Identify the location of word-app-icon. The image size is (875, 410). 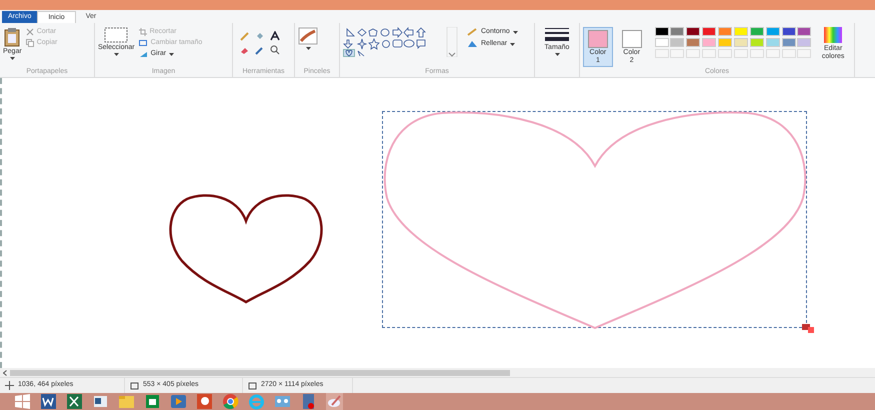
(48, 401).